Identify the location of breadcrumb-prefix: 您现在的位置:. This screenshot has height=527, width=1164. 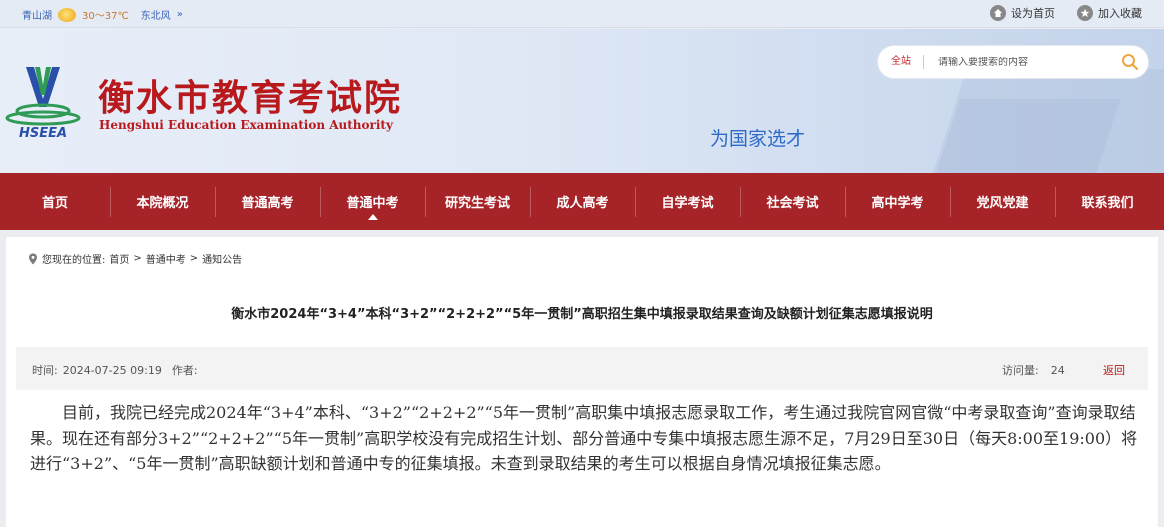
(74, 260).